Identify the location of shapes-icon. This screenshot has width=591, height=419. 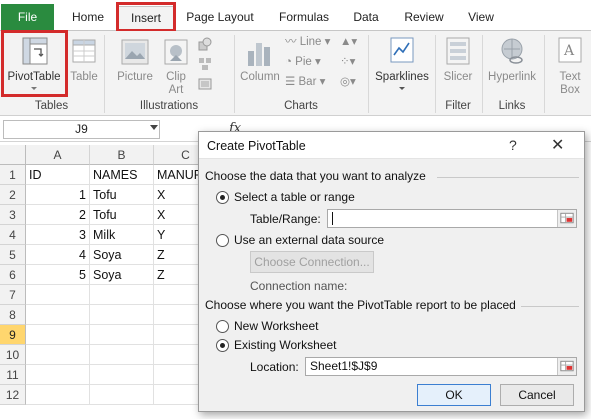
(205, 44).